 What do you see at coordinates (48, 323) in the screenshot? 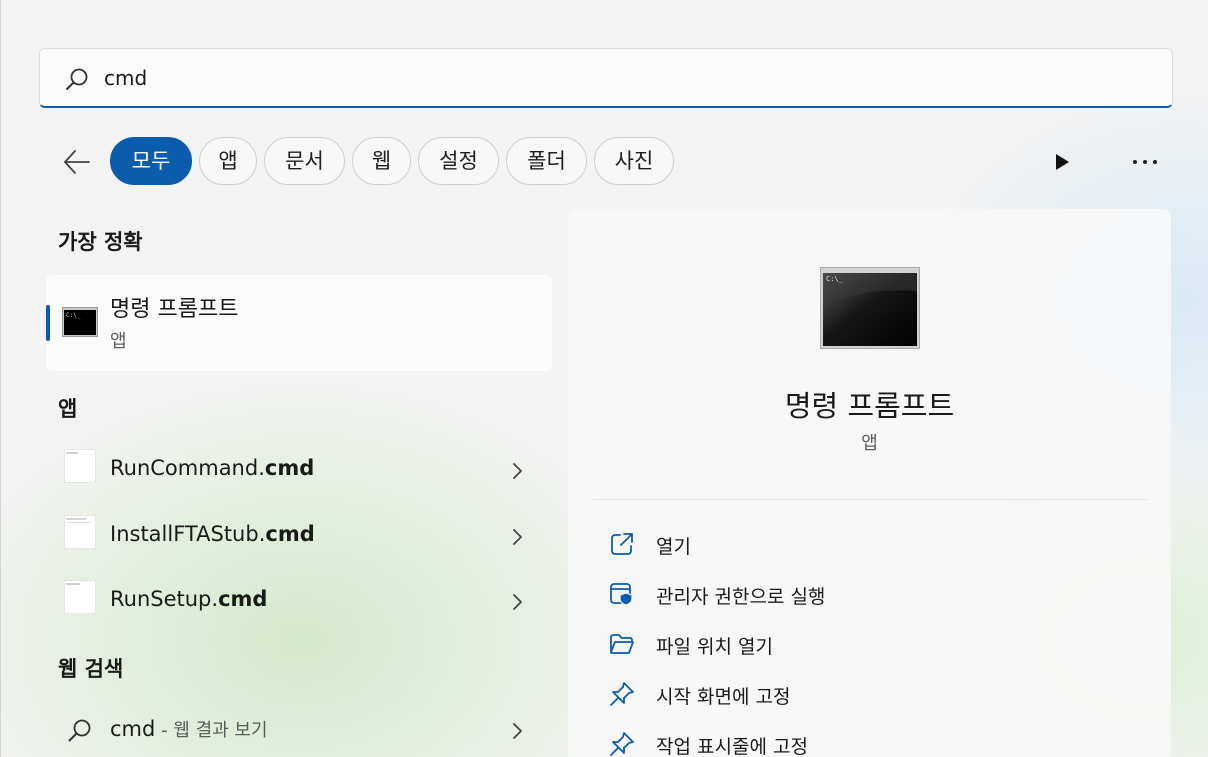
I see `selection-indicator` at bounding box center [48, 323].